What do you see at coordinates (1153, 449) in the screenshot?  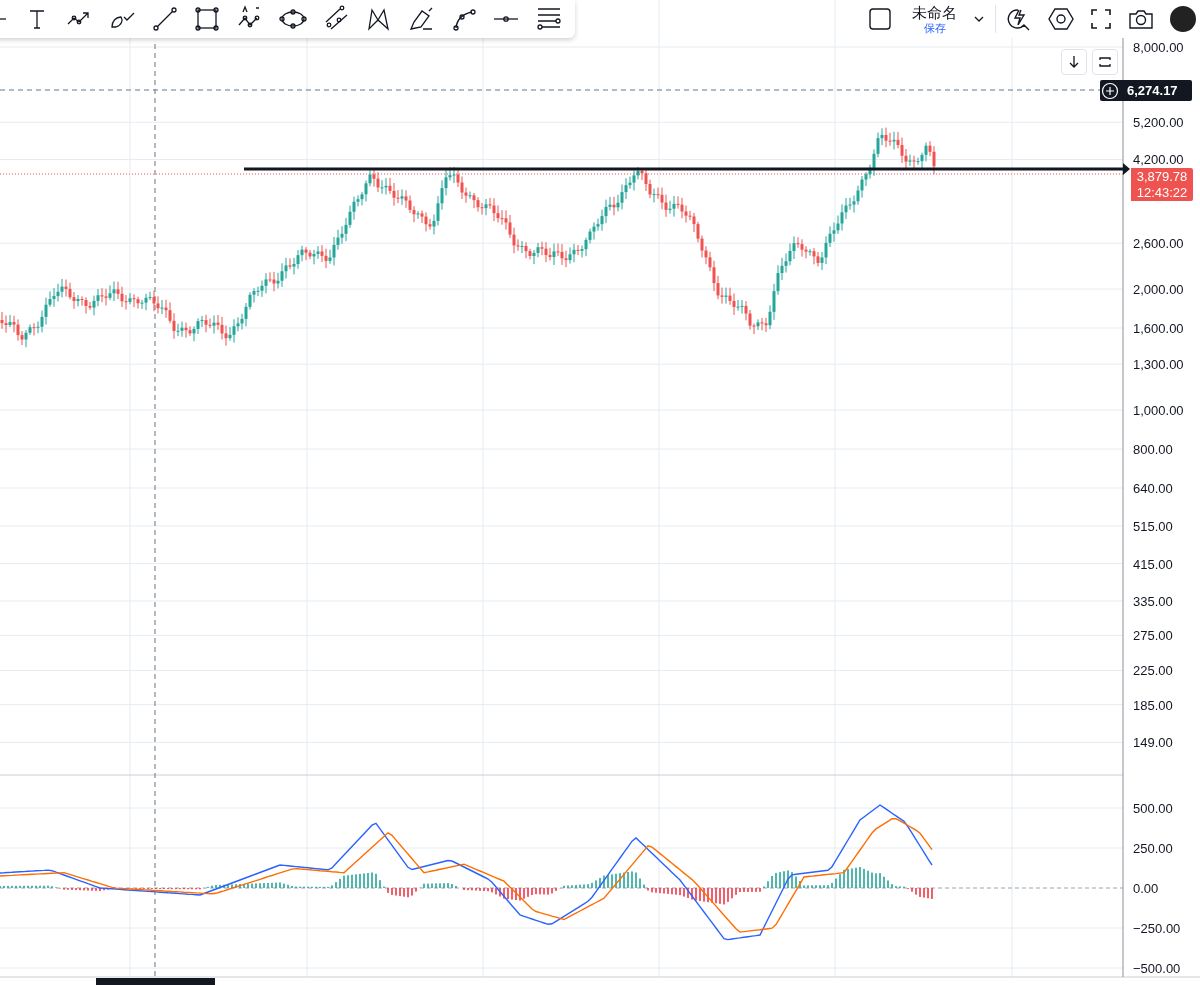 I see `price-axis-label: 800.00` at bounding box center [1153, 449].